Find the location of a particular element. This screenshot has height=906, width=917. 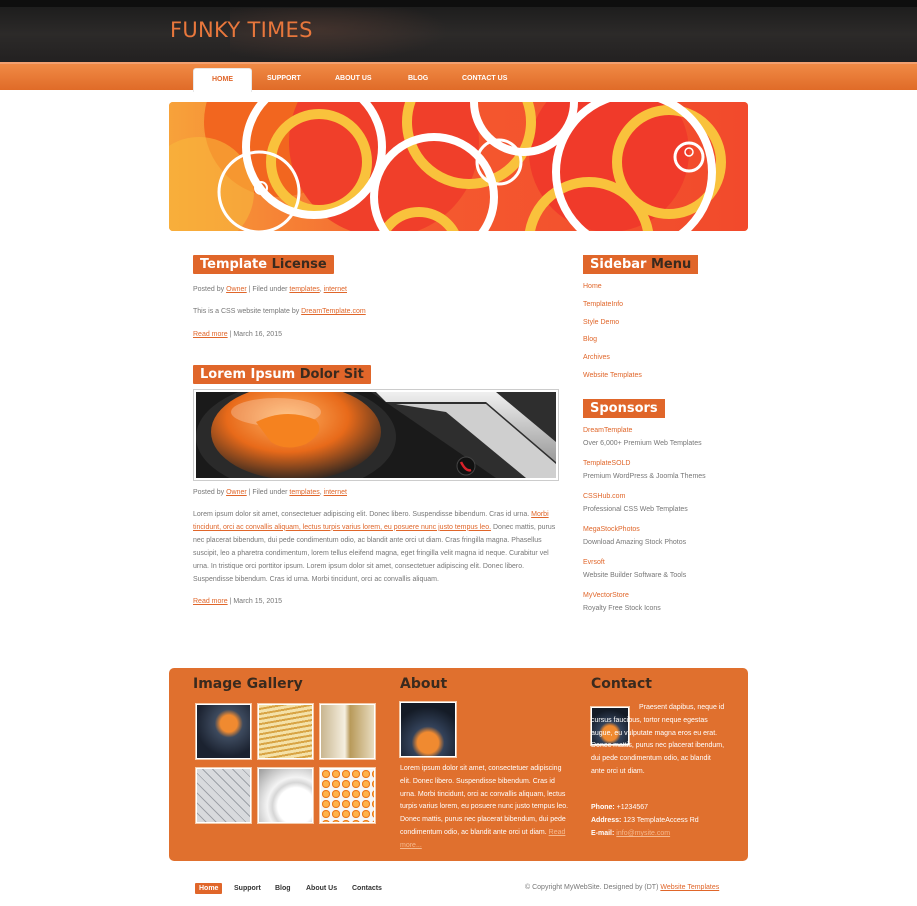

header-banner-image is located at coordinates (458, 166).